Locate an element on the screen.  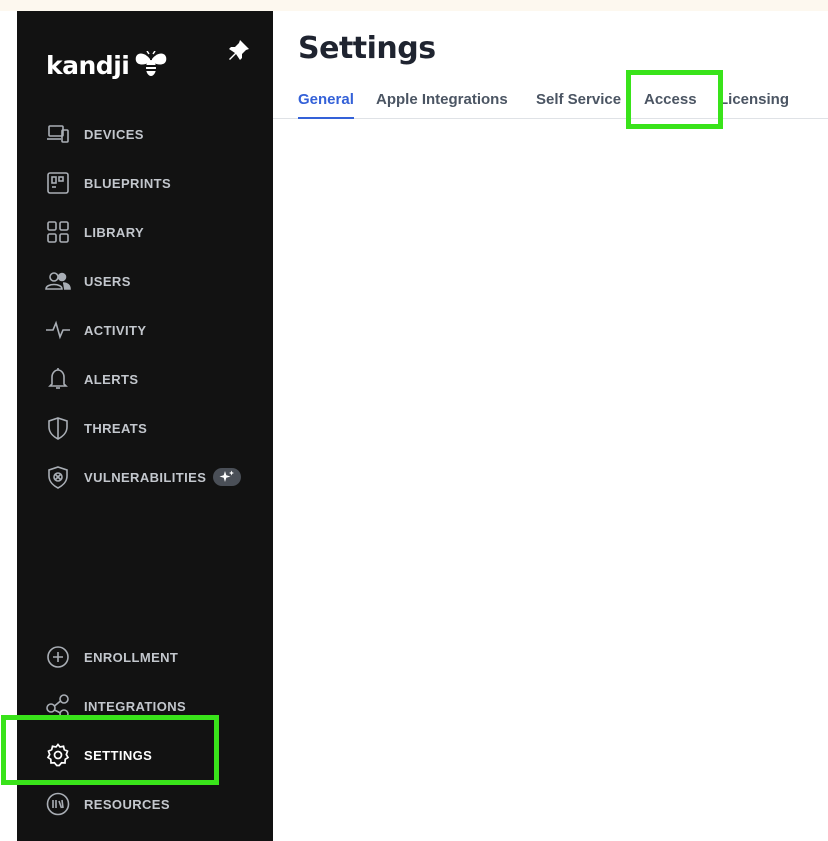
sidebar-item-vulnerabilities: VULNERABILITIES is located at coordinates (159, 477).